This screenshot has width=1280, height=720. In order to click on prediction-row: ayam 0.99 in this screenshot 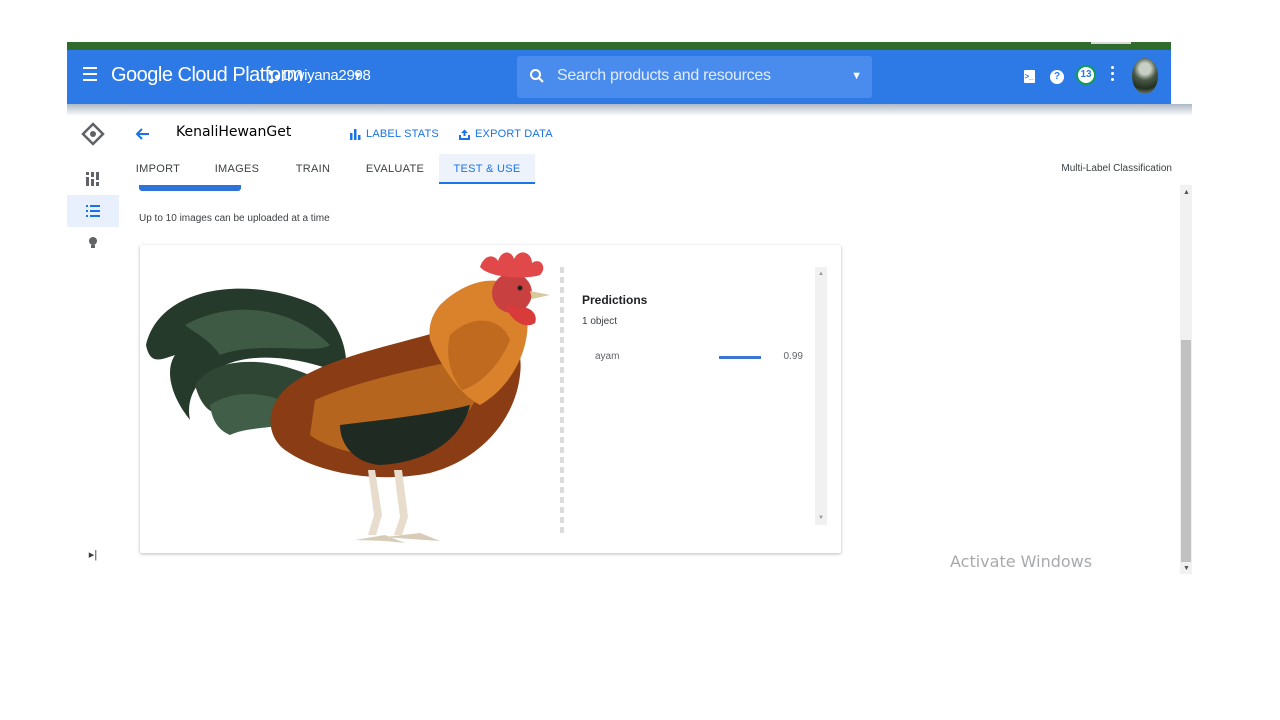, I will do `click(700, 356)`.